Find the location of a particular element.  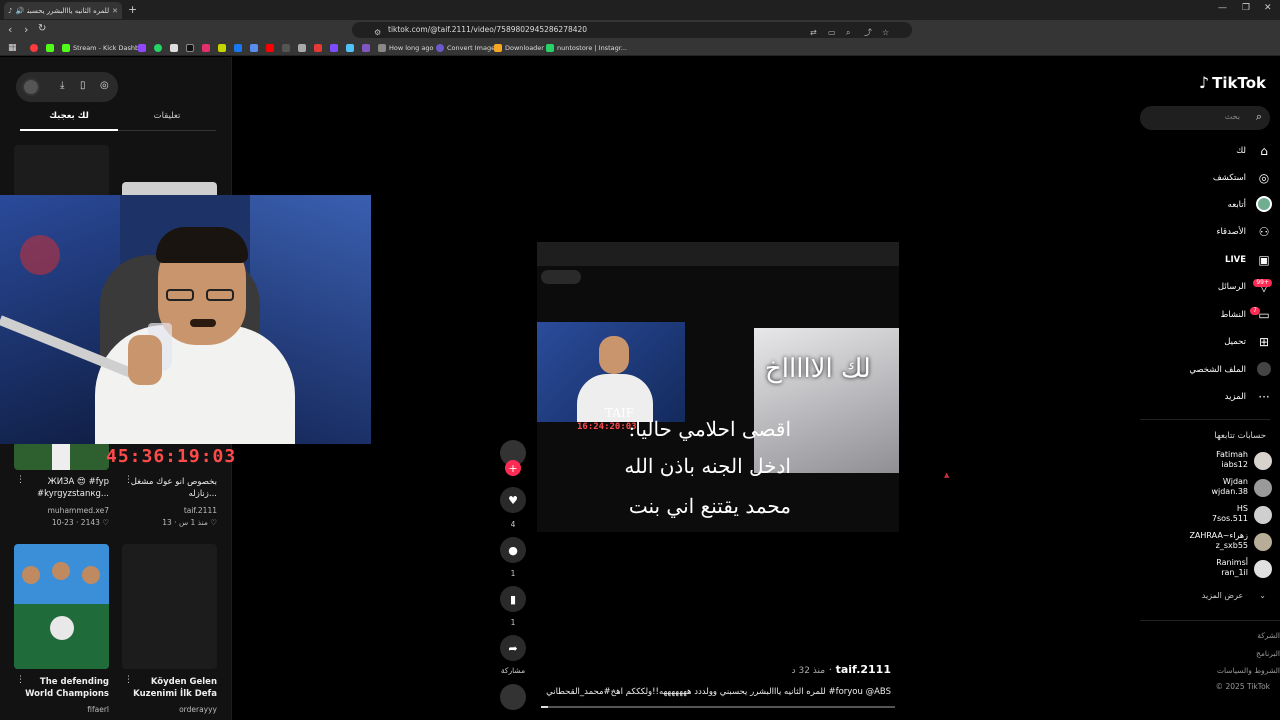

follow-plus-icon: + is located at coordinates (513, 468).